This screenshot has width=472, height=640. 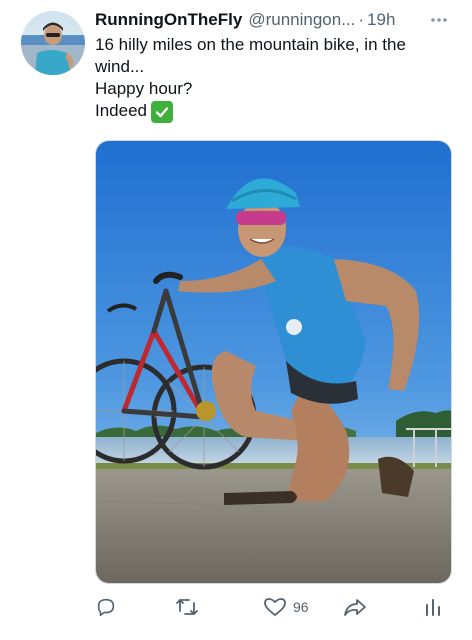 What do you see at coordinates (168, 20) in the screenshot?
I see `display-name: RunningOnTheFly` at bounding box center [168, 20].